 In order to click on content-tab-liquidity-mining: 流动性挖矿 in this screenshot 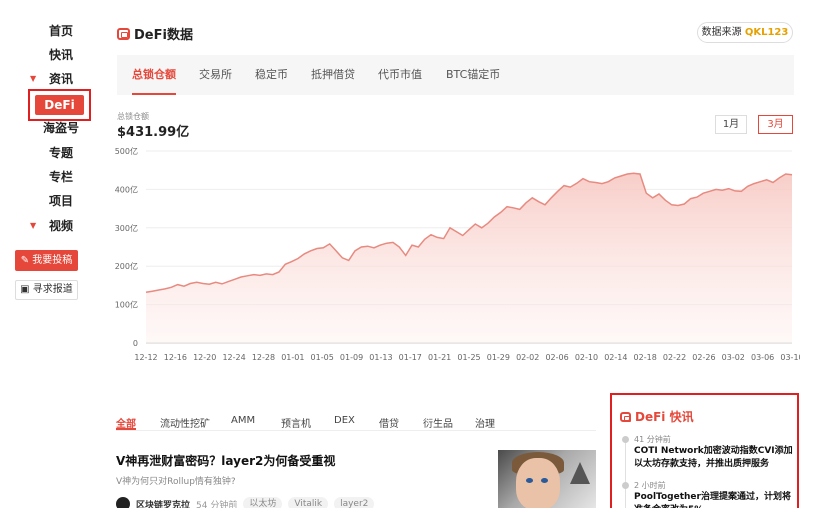, I will do `click(185, 422)`.